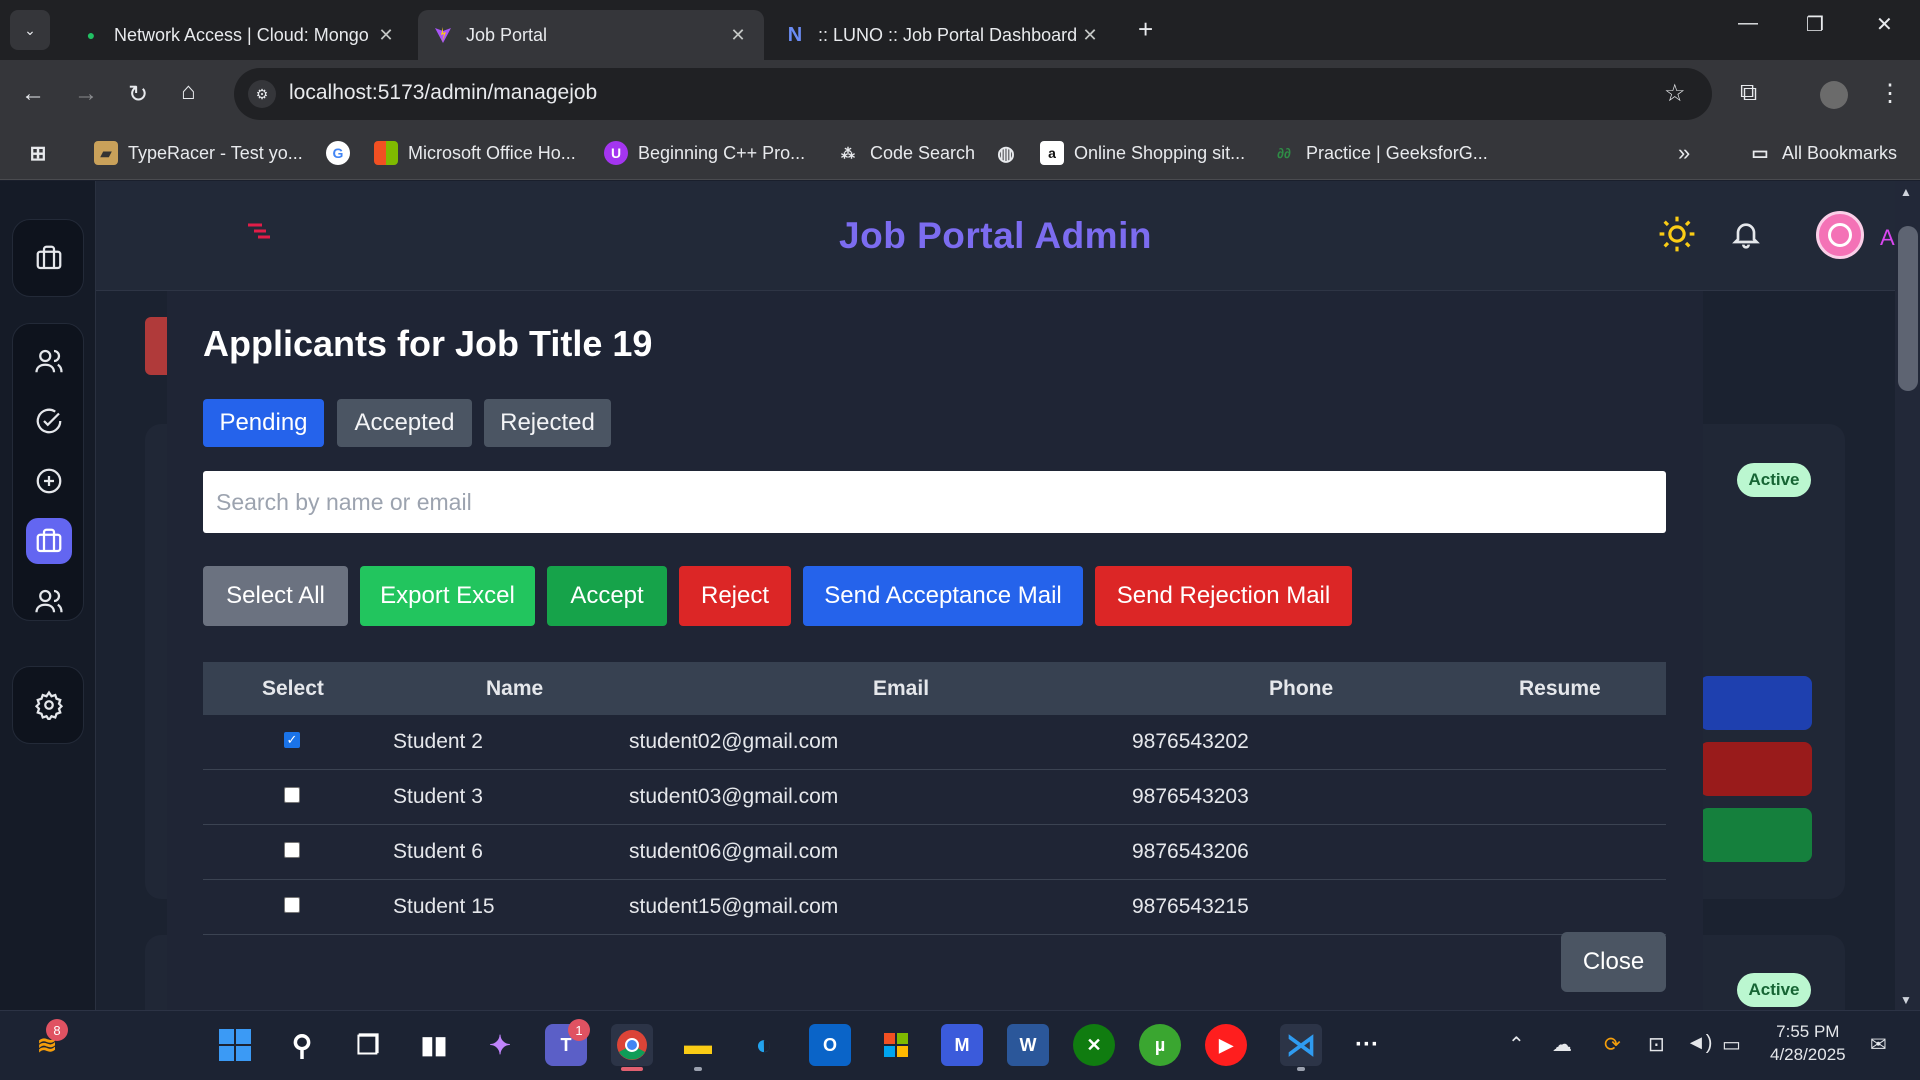 This screenshot has width=1920, height=1080. What do you see at coordinates (1656, 1044) in the screenshot?
I see `network-icon: ⊡` at bounding box center [1656, 1044].